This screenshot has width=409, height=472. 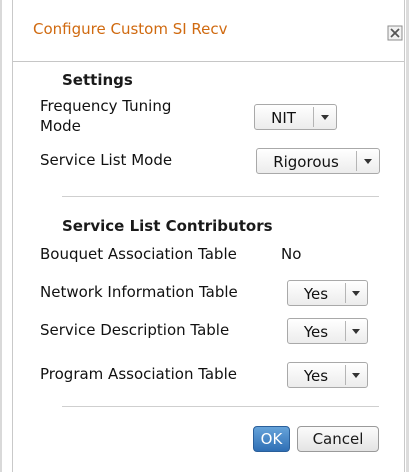 I want to click on bouquet-association-table-value: No, so click(x=291, y=254).